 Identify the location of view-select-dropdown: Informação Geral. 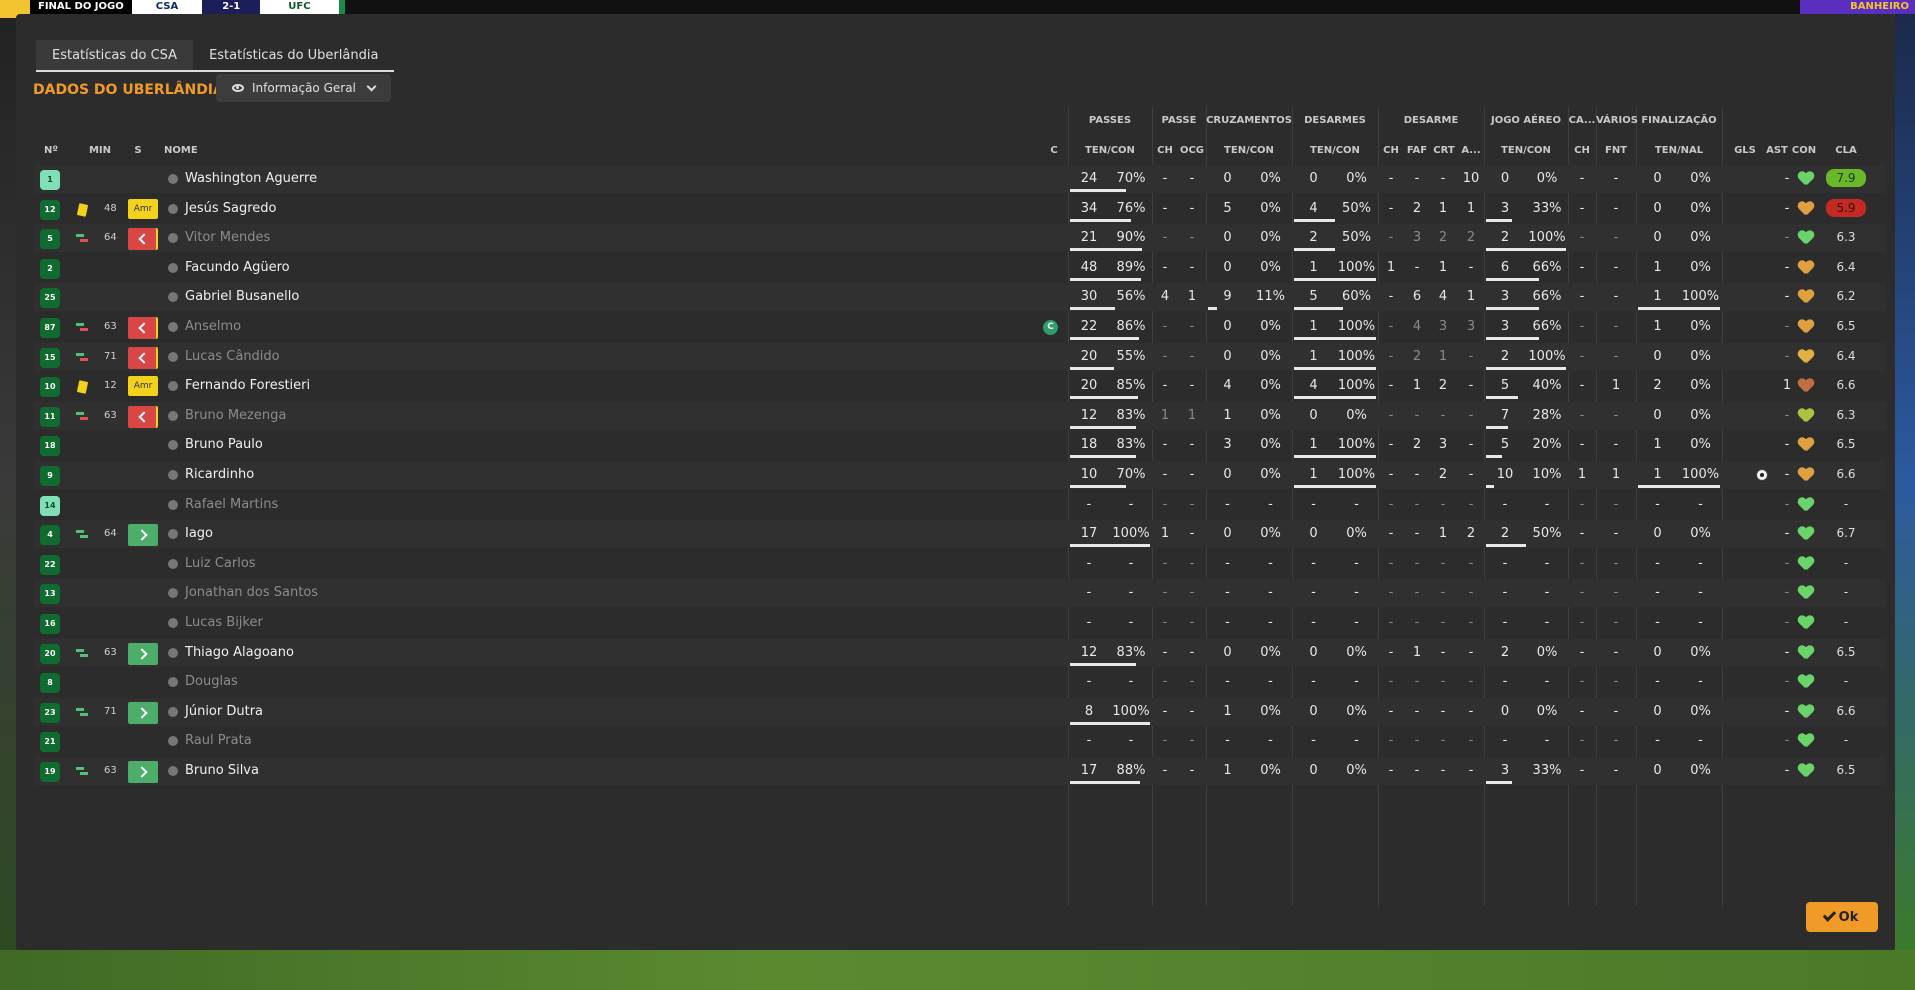
(303, 88).